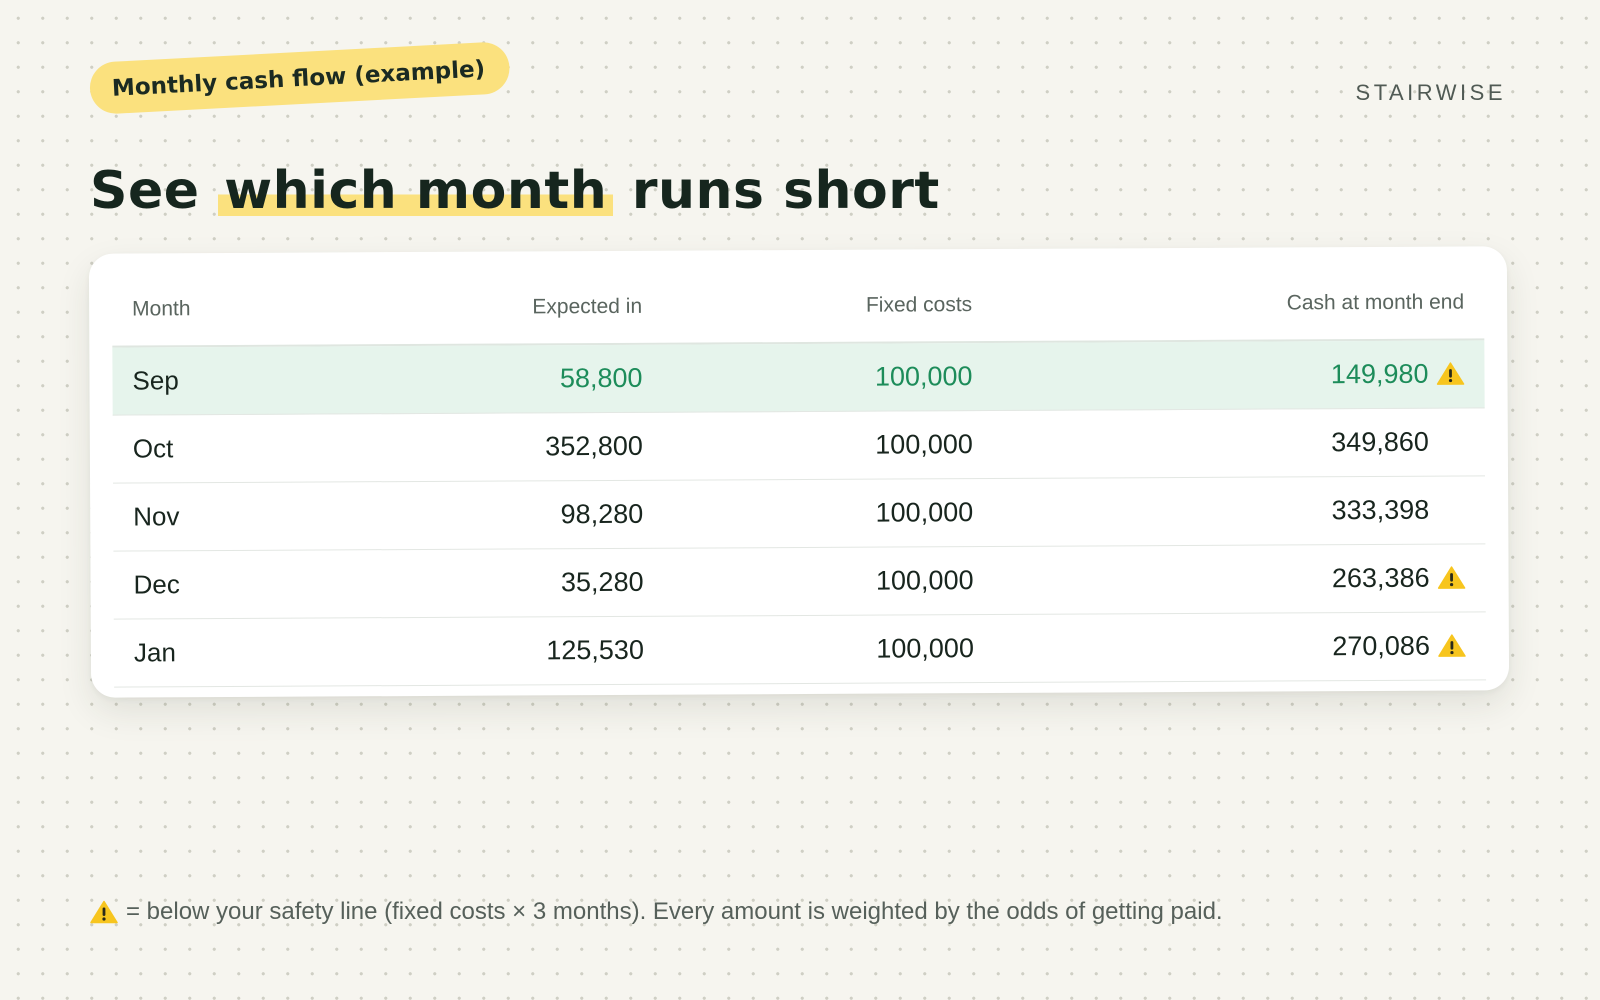  What do you see at coordinates (512, 378) in the screenshot?
I see `cell-expected-in: 58,800` at bounding box center [512, 378].